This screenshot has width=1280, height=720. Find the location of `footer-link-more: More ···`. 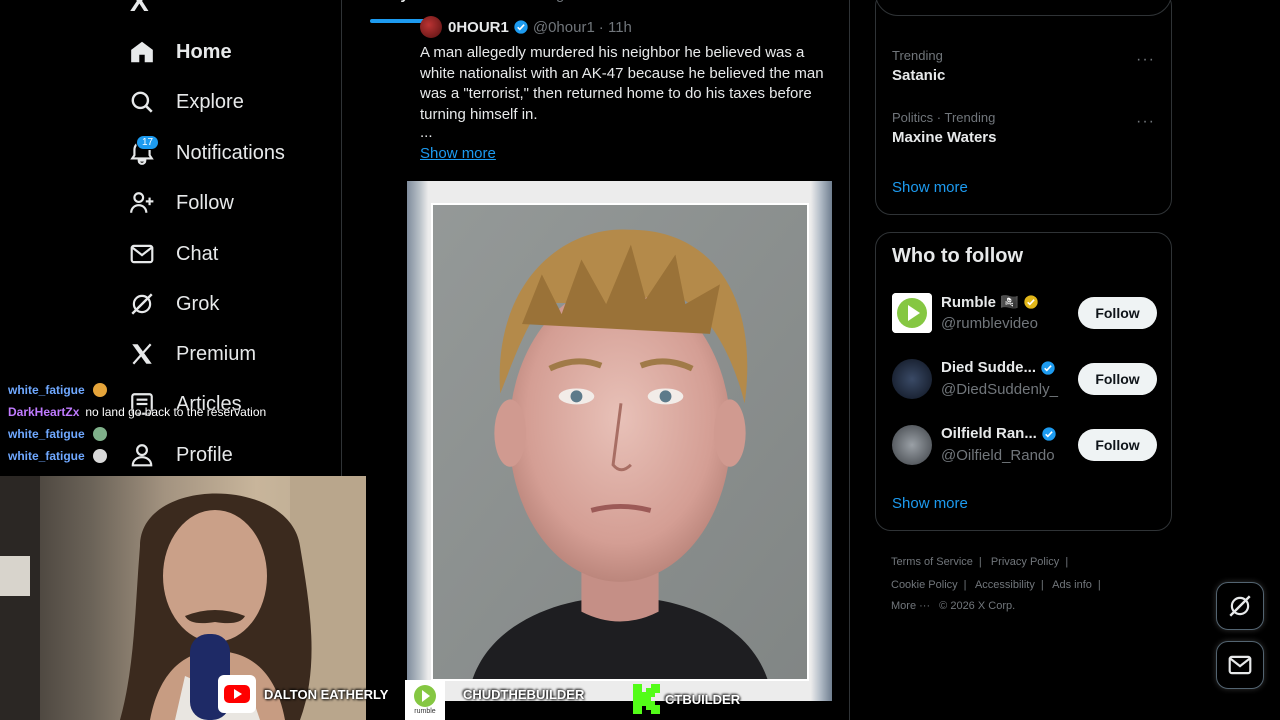

footer-link-more: More ··· is located at coordinates (910, 606).